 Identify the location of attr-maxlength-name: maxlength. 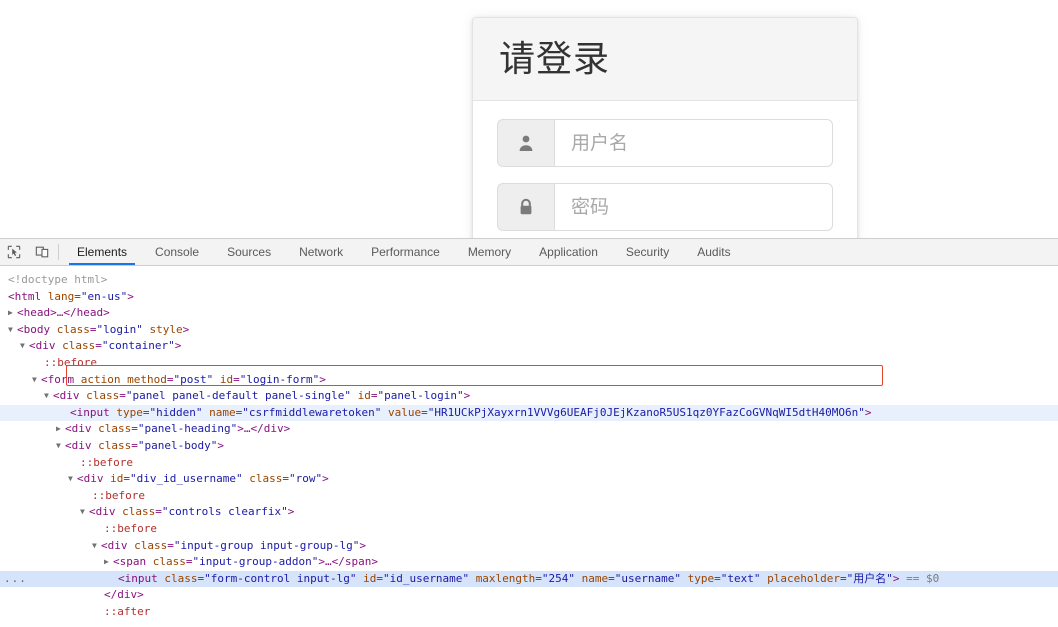
(505, 578).